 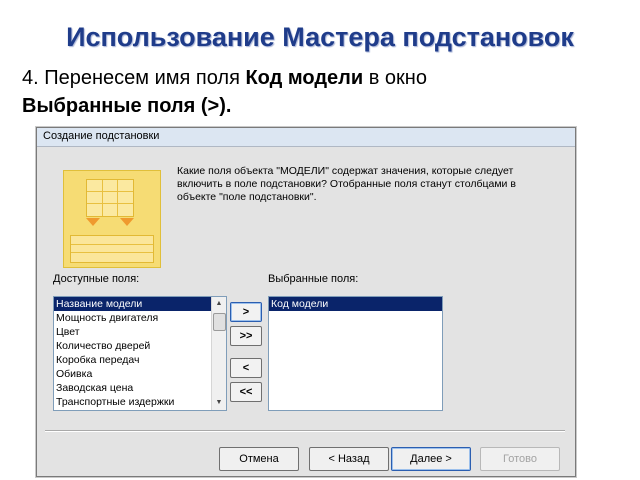 I want to click on available-field-item: Транспортные издержки, so click(x=132, y=402).